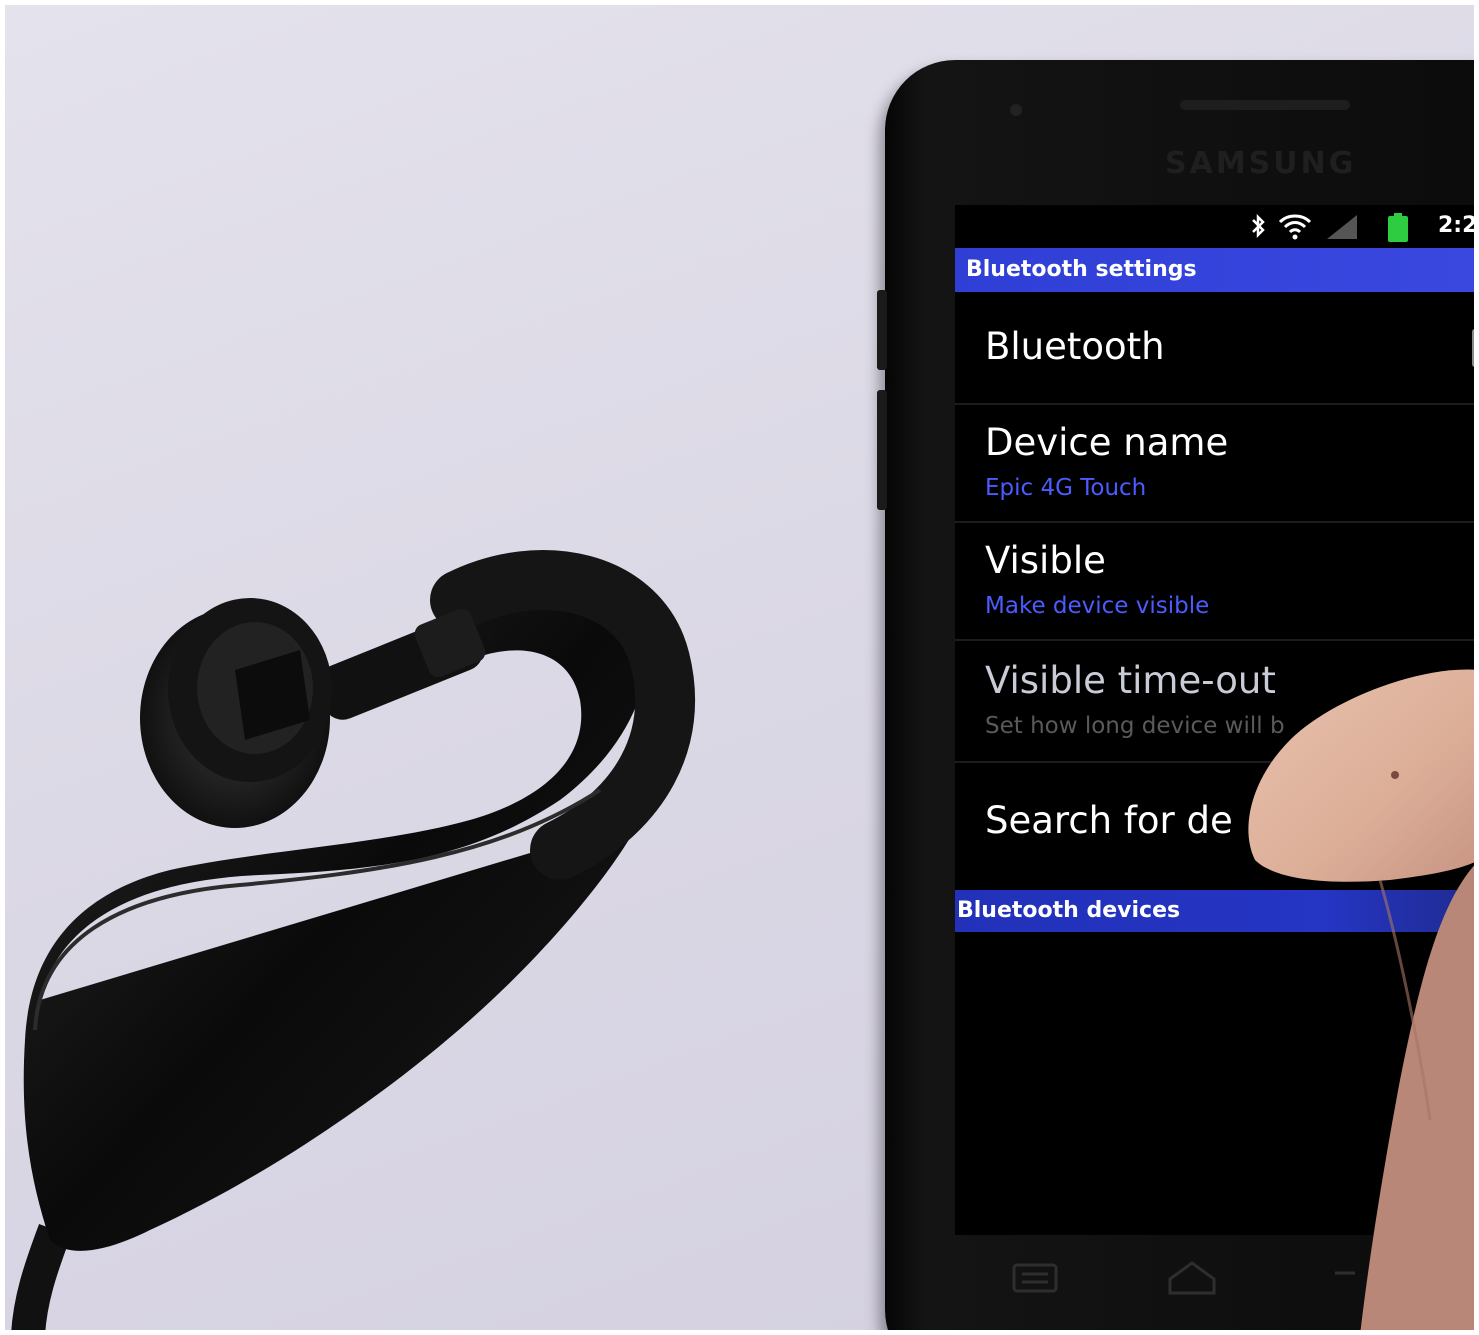 The width and height of the screenshot is (1479, 1335). Describe the element at coordinates (1342, 227) in the screenshot. I see `signal-icon` at that location.